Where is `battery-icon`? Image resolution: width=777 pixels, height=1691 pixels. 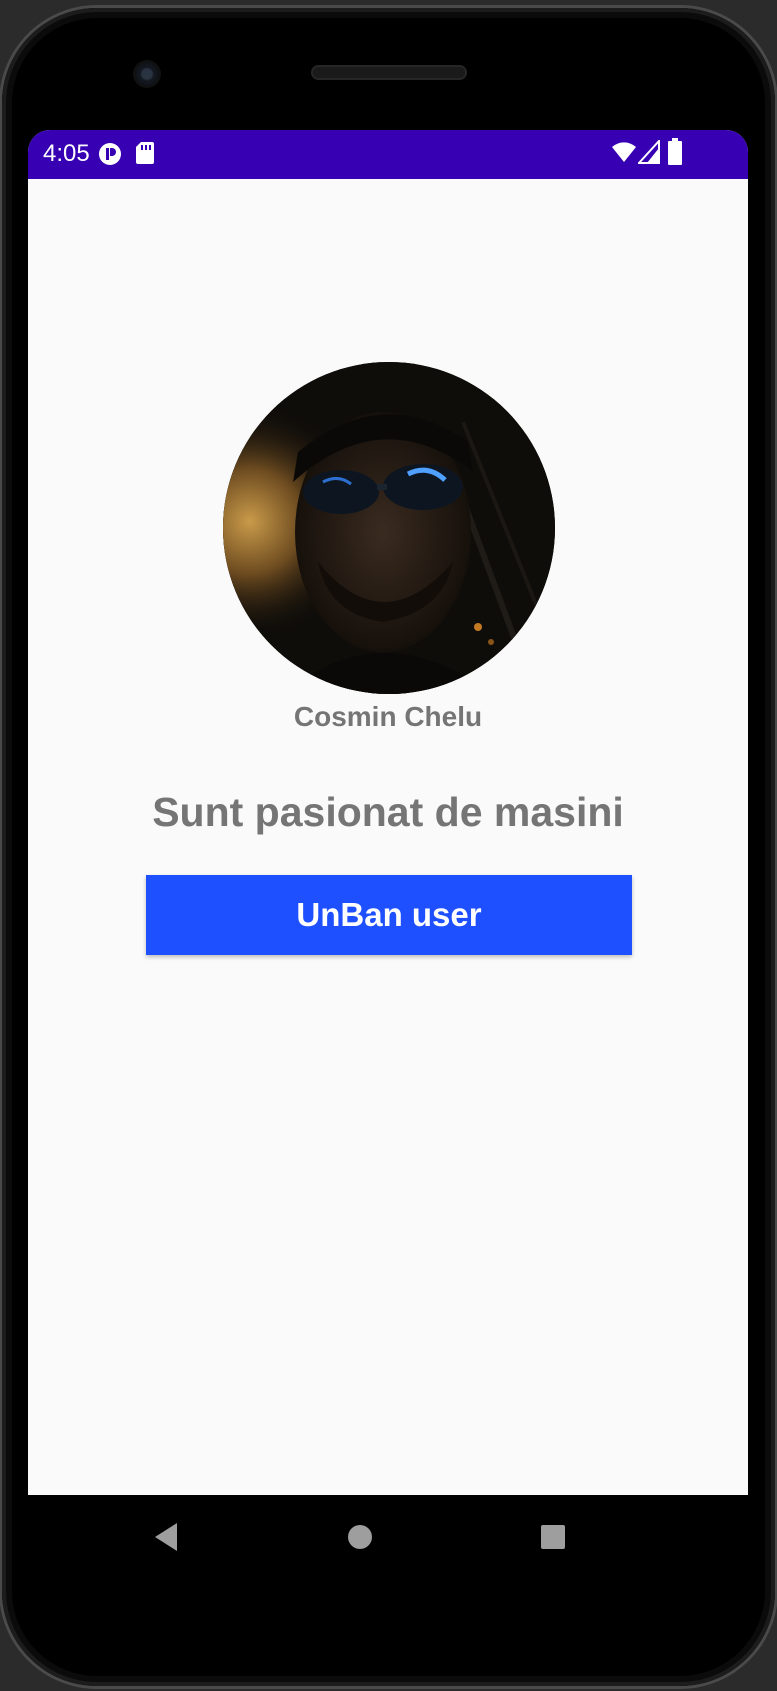
battery-icon is located at coordinates (675, 151).